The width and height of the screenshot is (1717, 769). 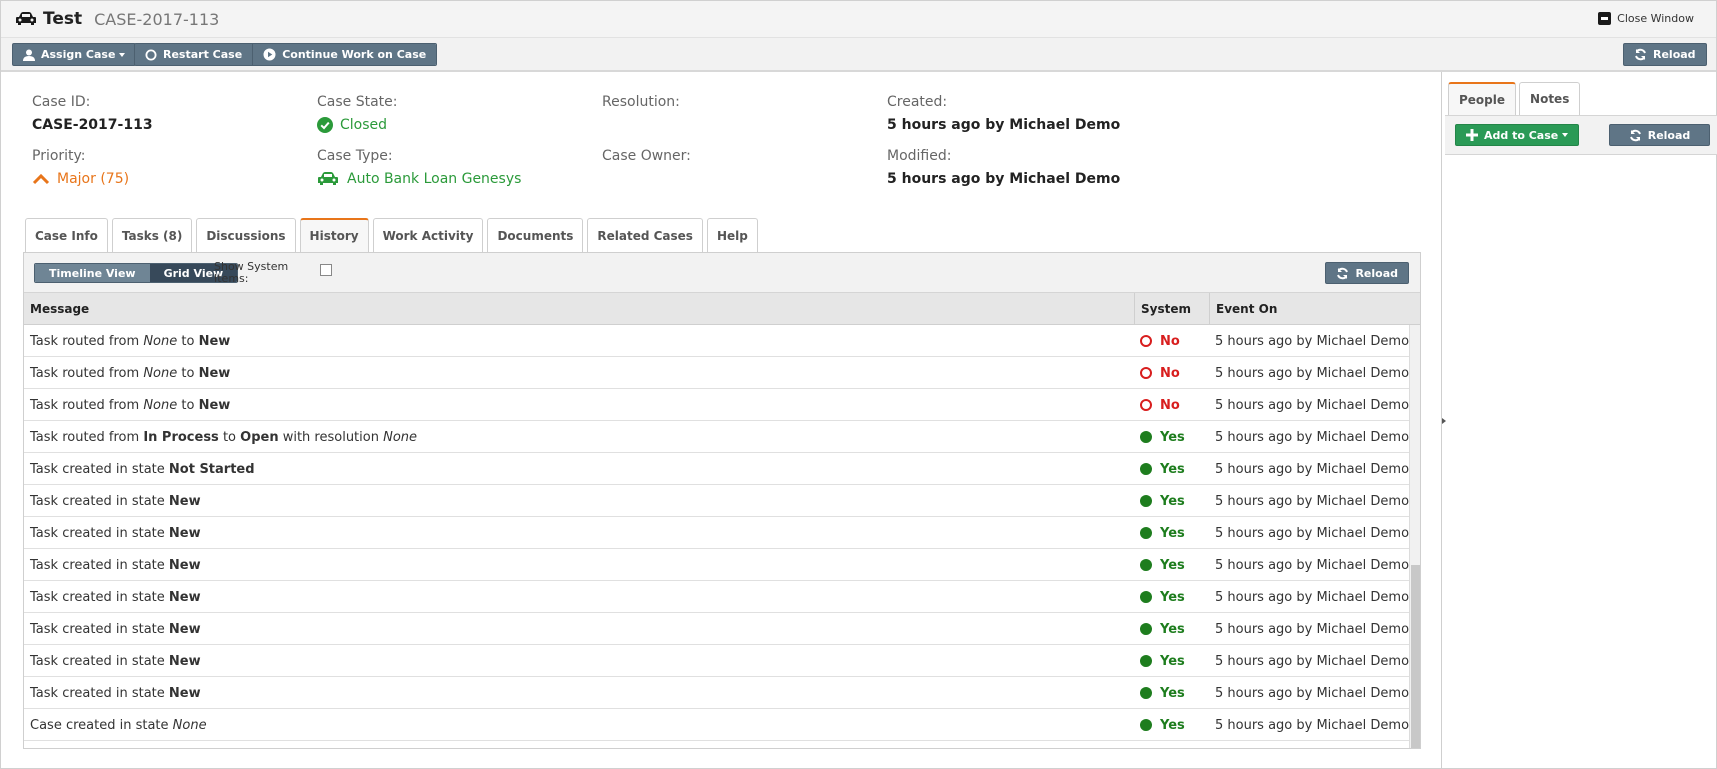 I want to click on case-id-field: Case ID: CASE-2017-113, so click(x=92, y=113).